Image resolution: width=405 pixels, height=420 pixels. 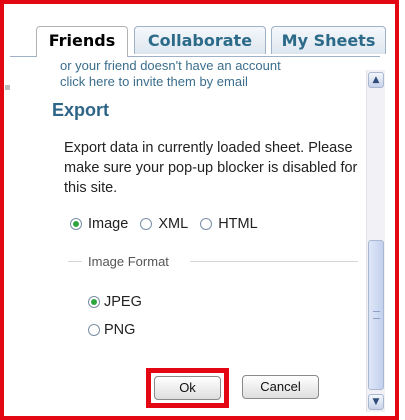 What do you see at coordinates (99, 224) in the screenshot?
I see `format-option-image: Image` at bounding box center [99, 224].